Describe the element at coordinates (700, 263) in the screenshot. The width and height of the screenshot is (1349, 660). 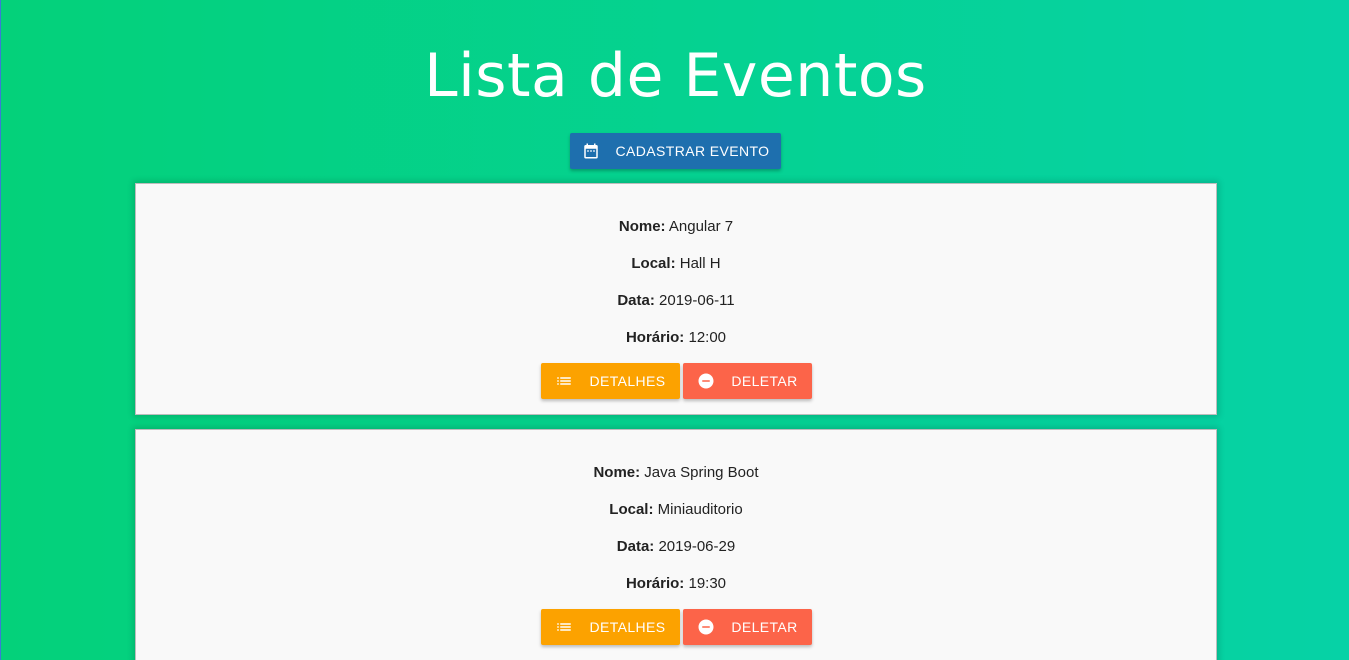
I see `location-value: Hall H` at that location.